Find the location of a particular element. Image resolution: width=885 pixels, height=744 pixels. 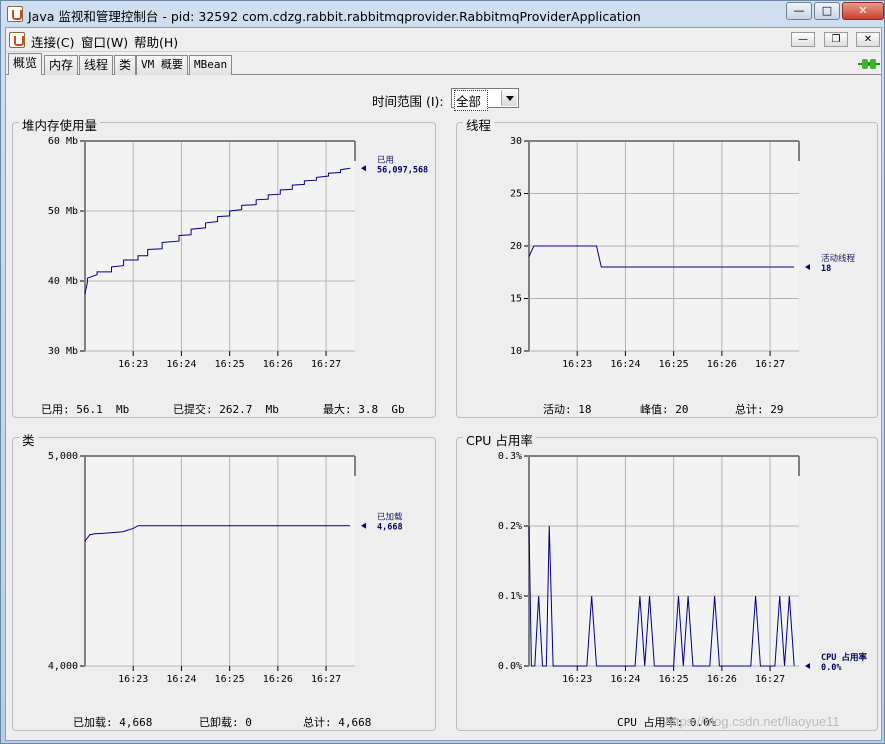

y-tick-label: 10 is located at coordinates (516, 351).